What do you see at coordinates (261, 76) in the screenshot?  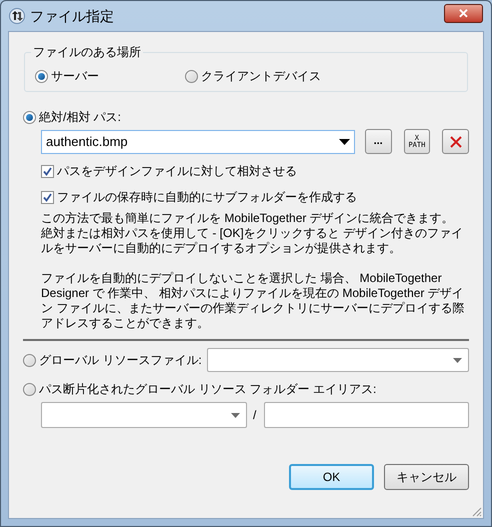 I see `radio-label: クライアントデバイス` at bounding box center [261, 76].